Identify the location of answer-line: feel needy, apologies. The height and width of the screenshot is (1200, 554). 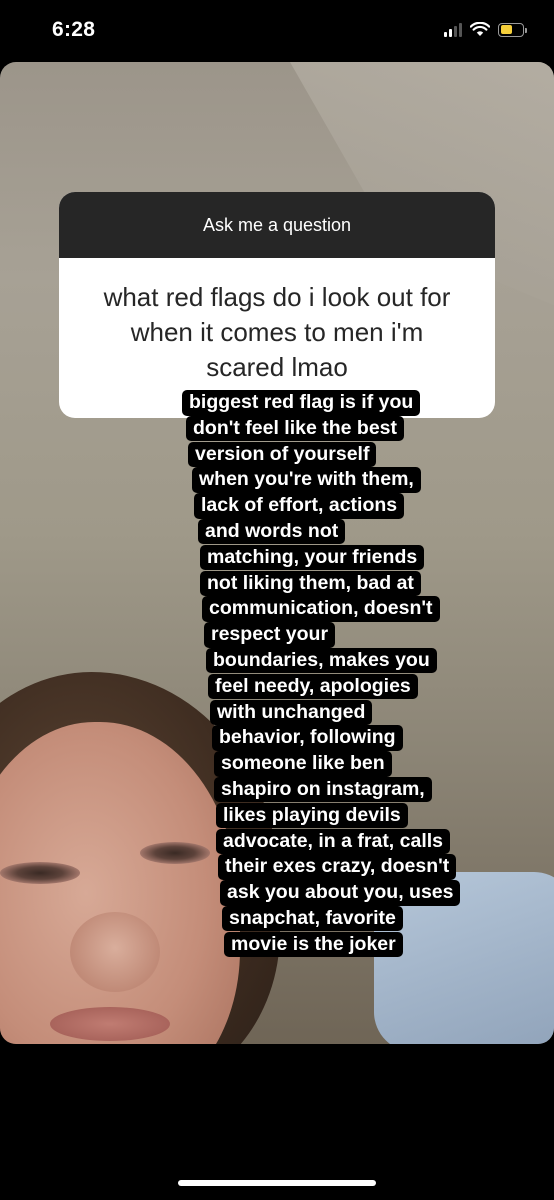
(313, 686).